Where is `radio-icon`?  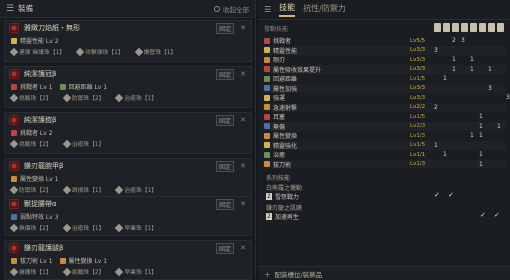 radio-icon is located at coordinates (217, 8).